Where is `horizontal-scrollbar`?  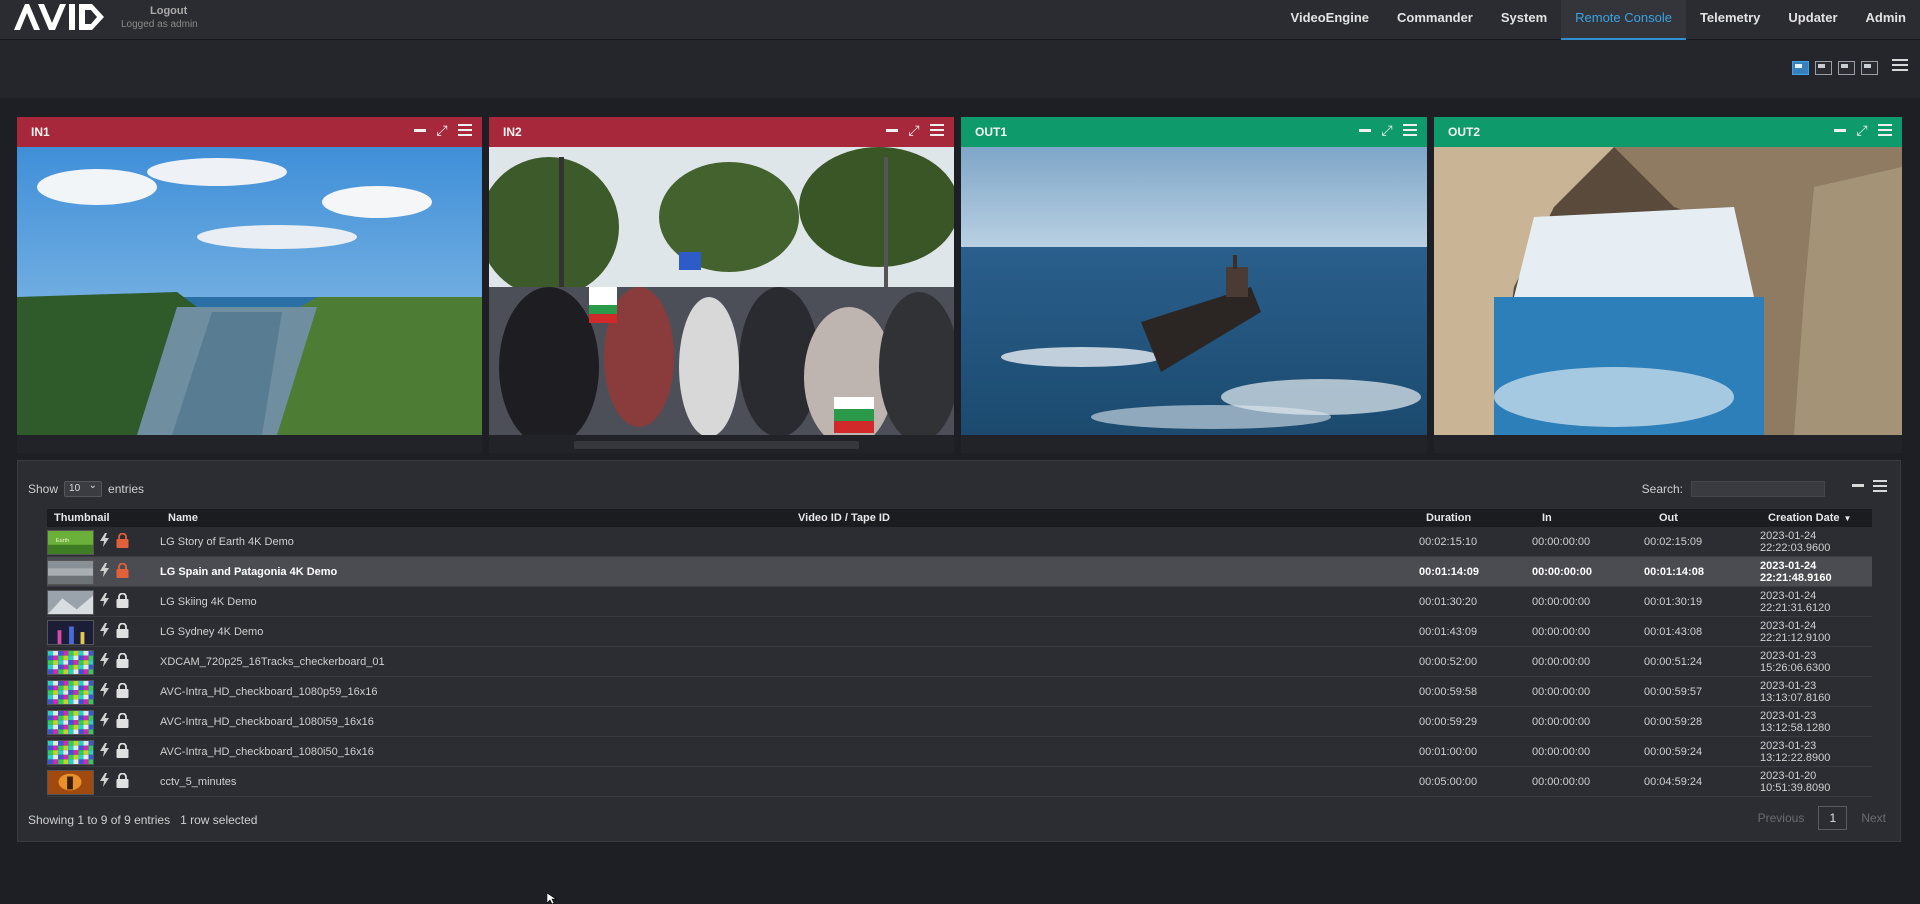 horizontal-scrollbar is located at coordinates (716, 445).